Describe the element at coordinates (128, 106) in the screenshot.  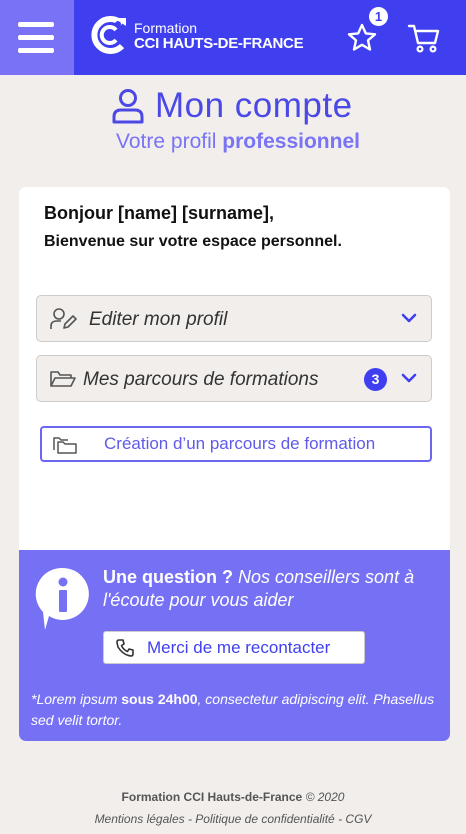
I see `user-icon` at that location.